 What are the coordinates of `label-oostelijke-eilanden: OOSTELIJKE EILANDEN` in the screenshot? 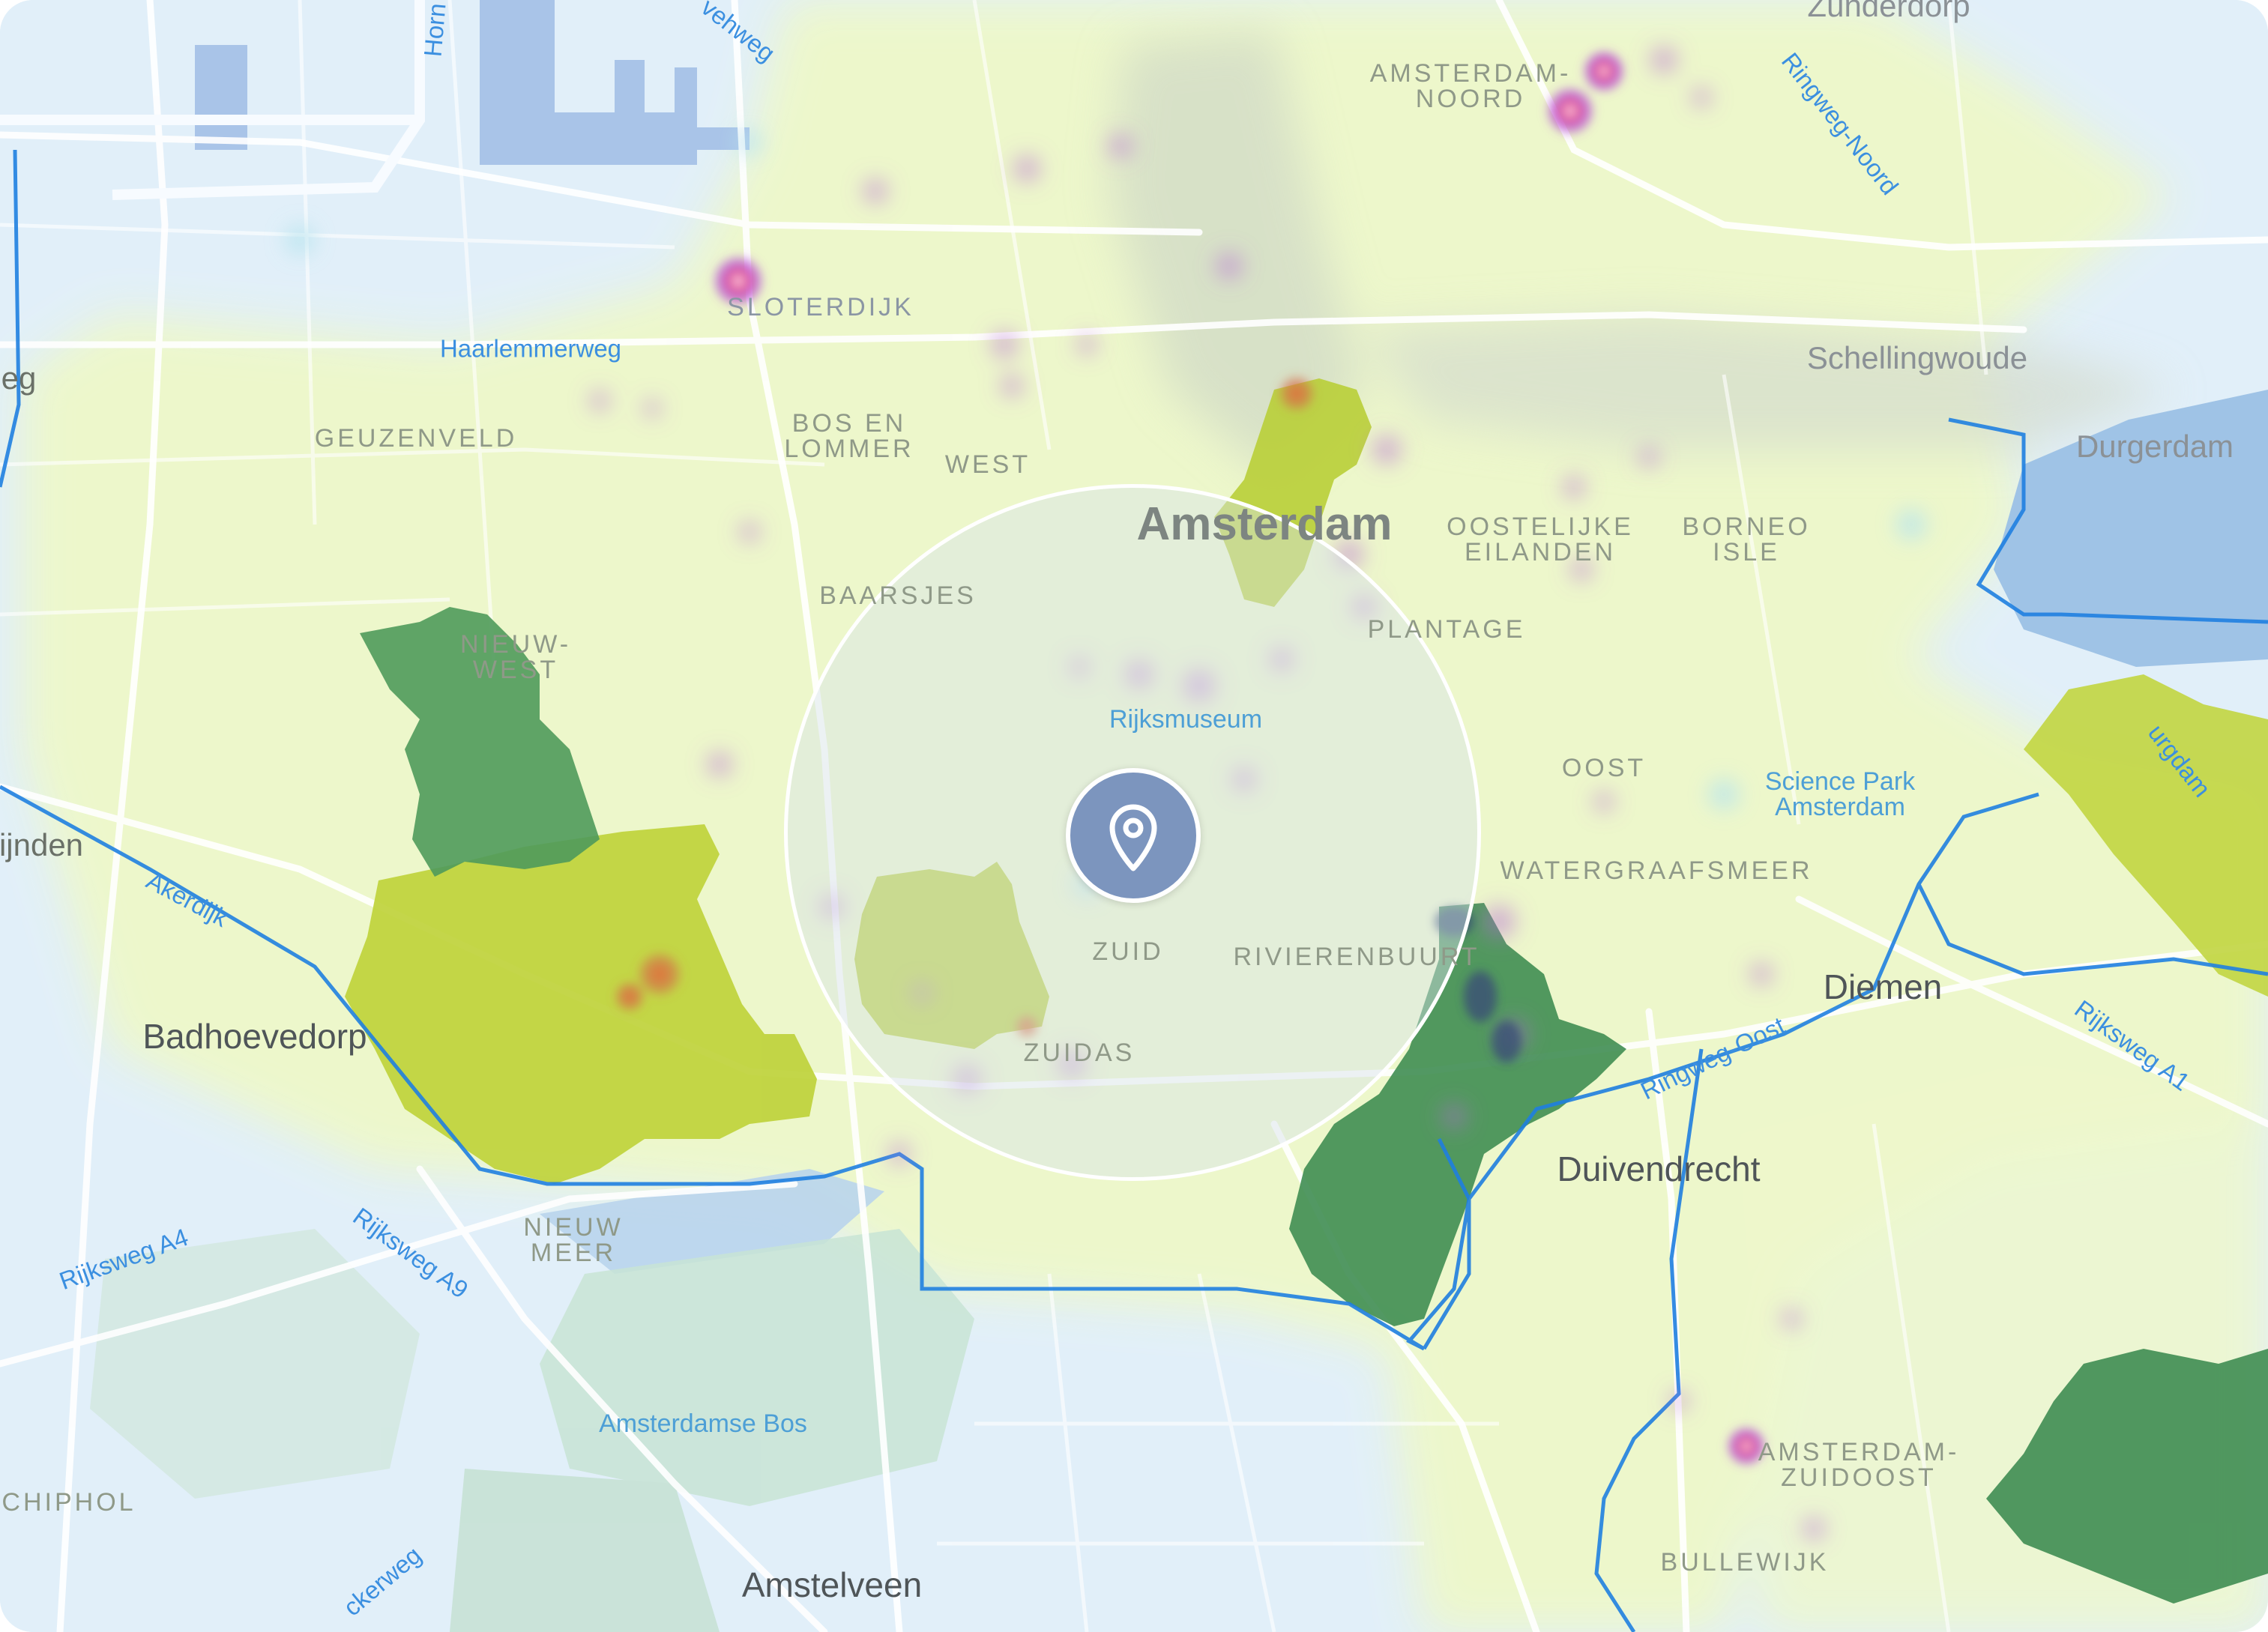 It's located at (1540, 539).